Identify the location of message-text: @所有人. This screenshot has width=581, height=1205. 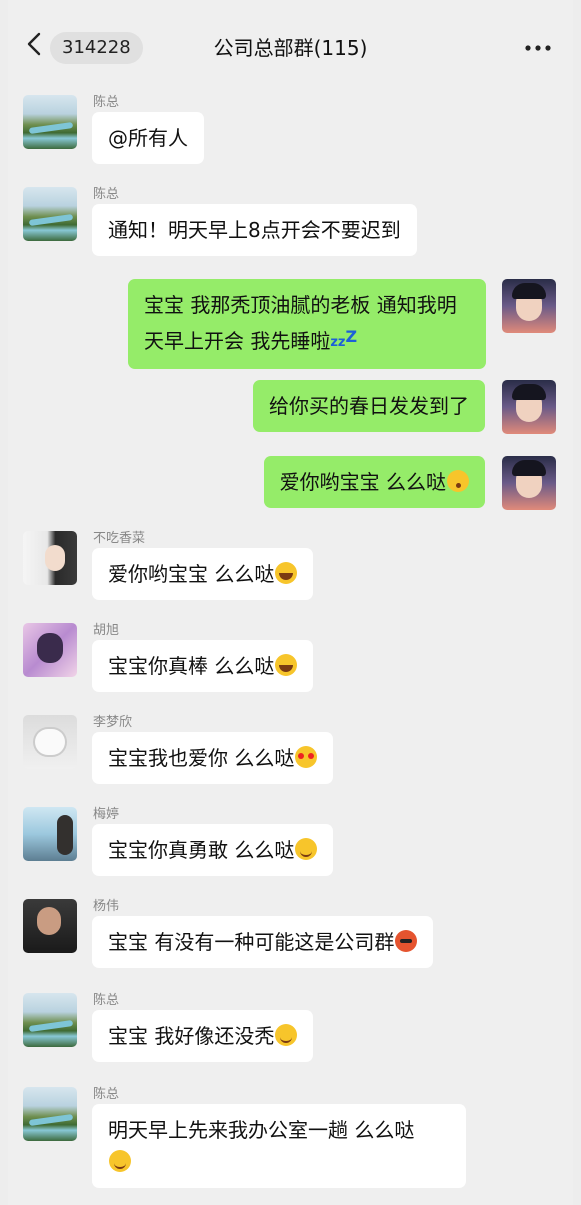
(148, 138).